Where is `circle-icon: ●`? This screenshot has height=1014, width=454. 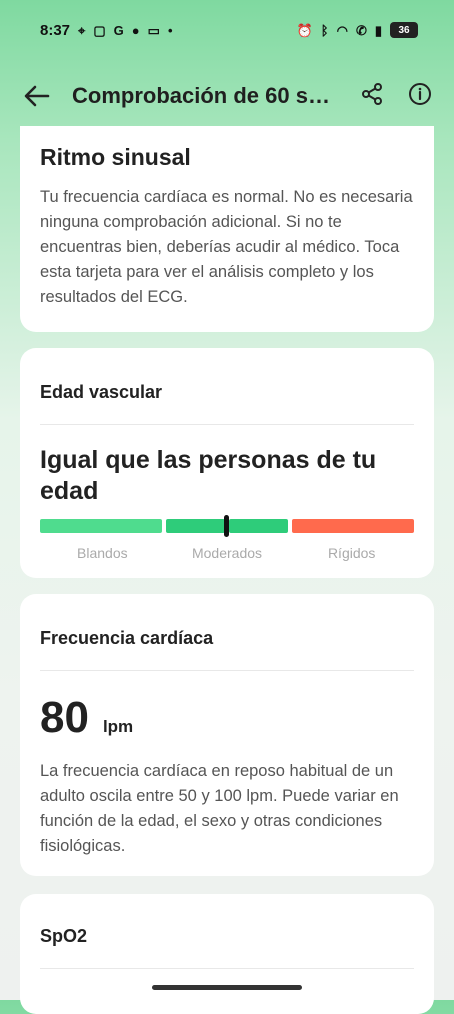 circle-icon: ● is located at coordinates (135, 30).